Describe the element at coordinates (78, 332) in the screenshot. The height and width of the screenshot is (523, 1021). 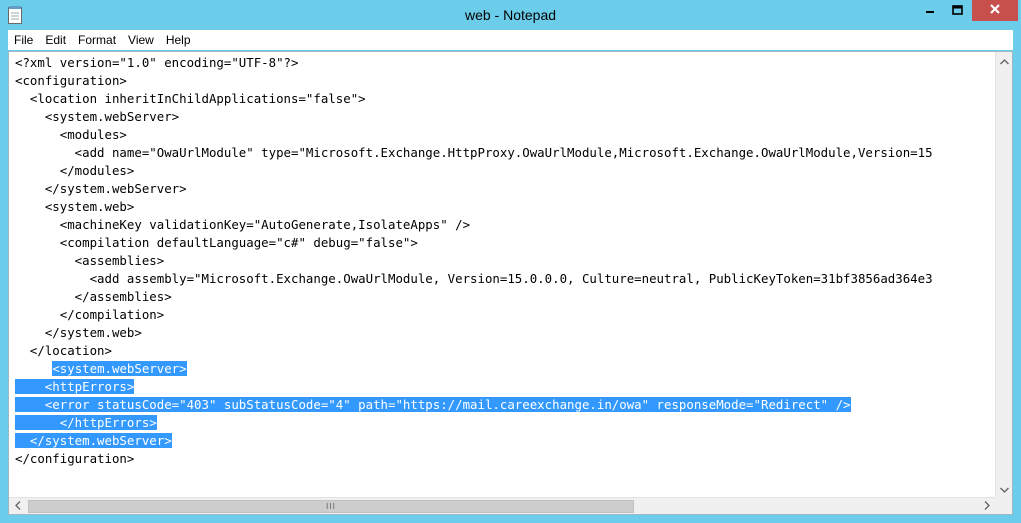
I see `line-text: </system.web>` at that location.